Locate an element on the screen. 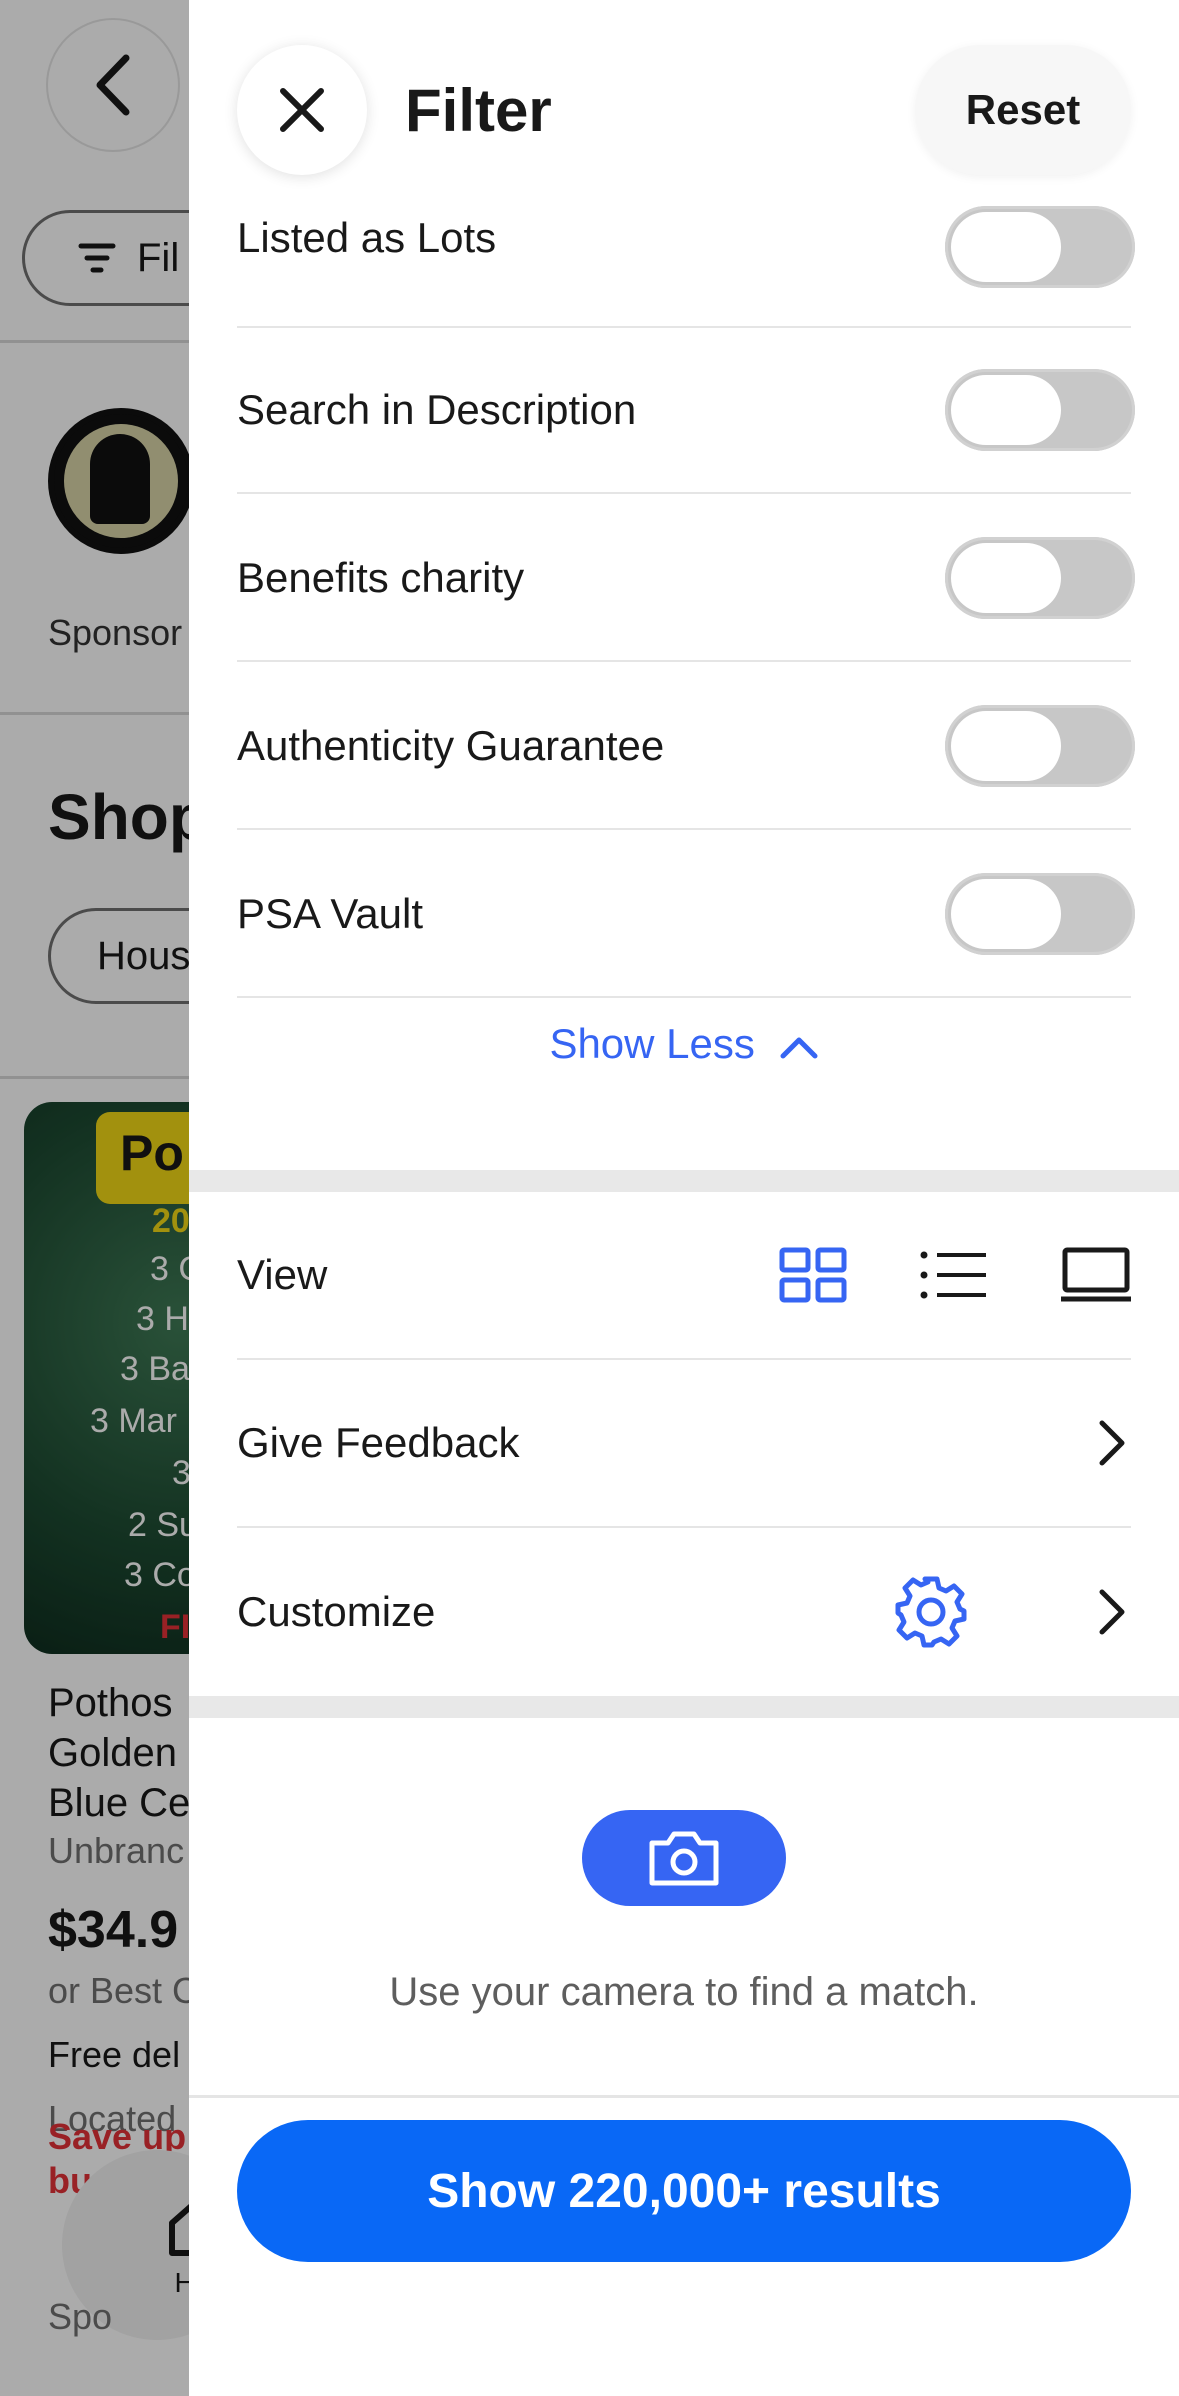  search-in-description-toggle is located at coordinates (1040, 410).